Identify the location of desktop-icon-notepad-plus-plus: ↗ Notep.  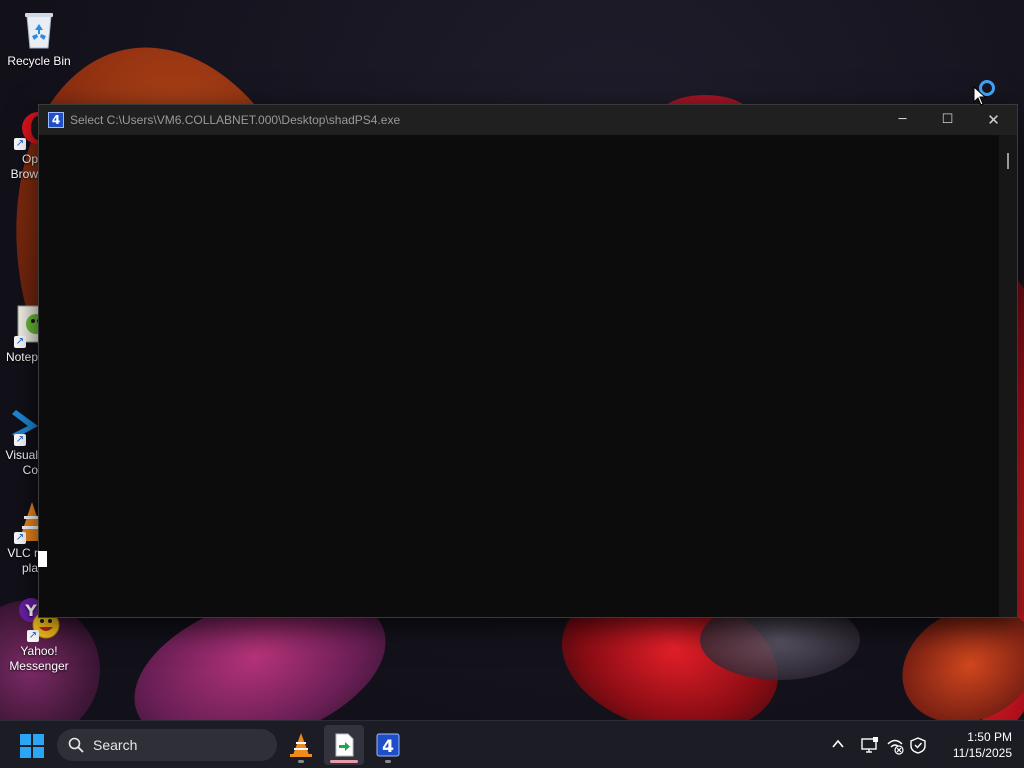
(20, 334).